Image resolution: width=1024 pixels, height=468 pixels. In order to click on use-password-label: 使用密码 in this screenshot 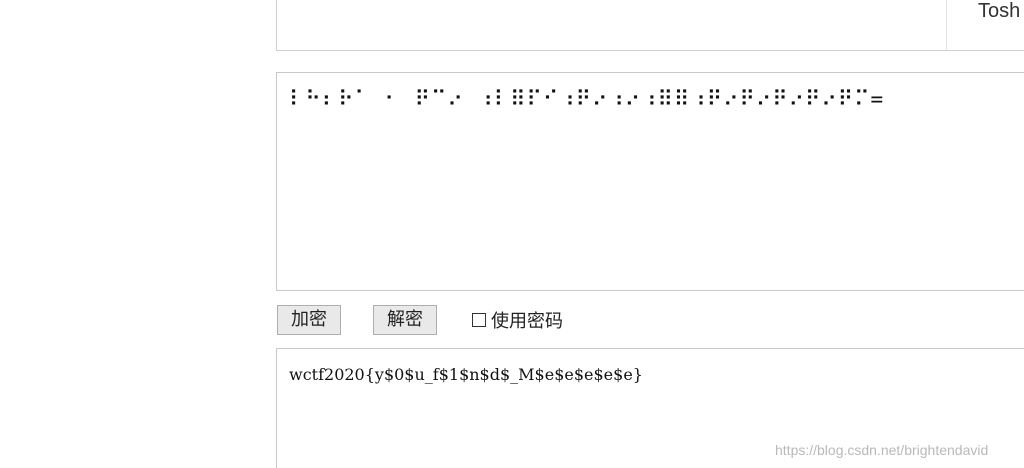, I will do `click(527, 321)`.